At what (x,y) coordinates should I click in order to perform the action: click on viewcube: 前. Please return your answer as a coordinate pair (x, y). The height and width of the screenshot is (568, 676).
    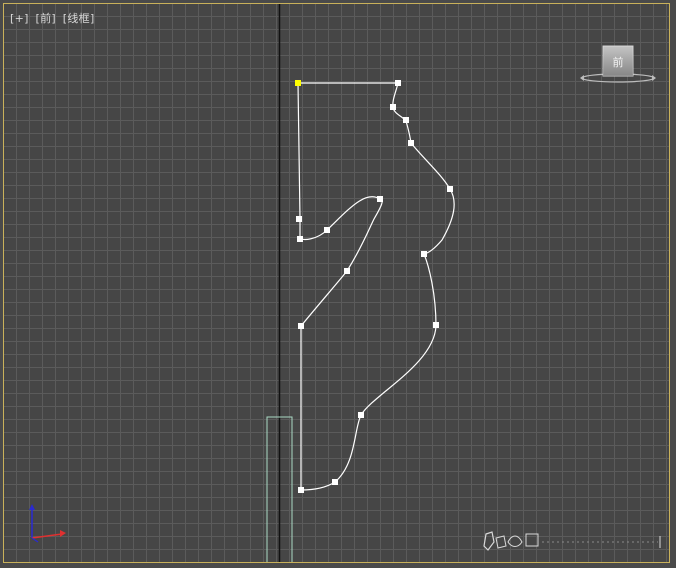
    Looking at the image, I should click on (618, 66).